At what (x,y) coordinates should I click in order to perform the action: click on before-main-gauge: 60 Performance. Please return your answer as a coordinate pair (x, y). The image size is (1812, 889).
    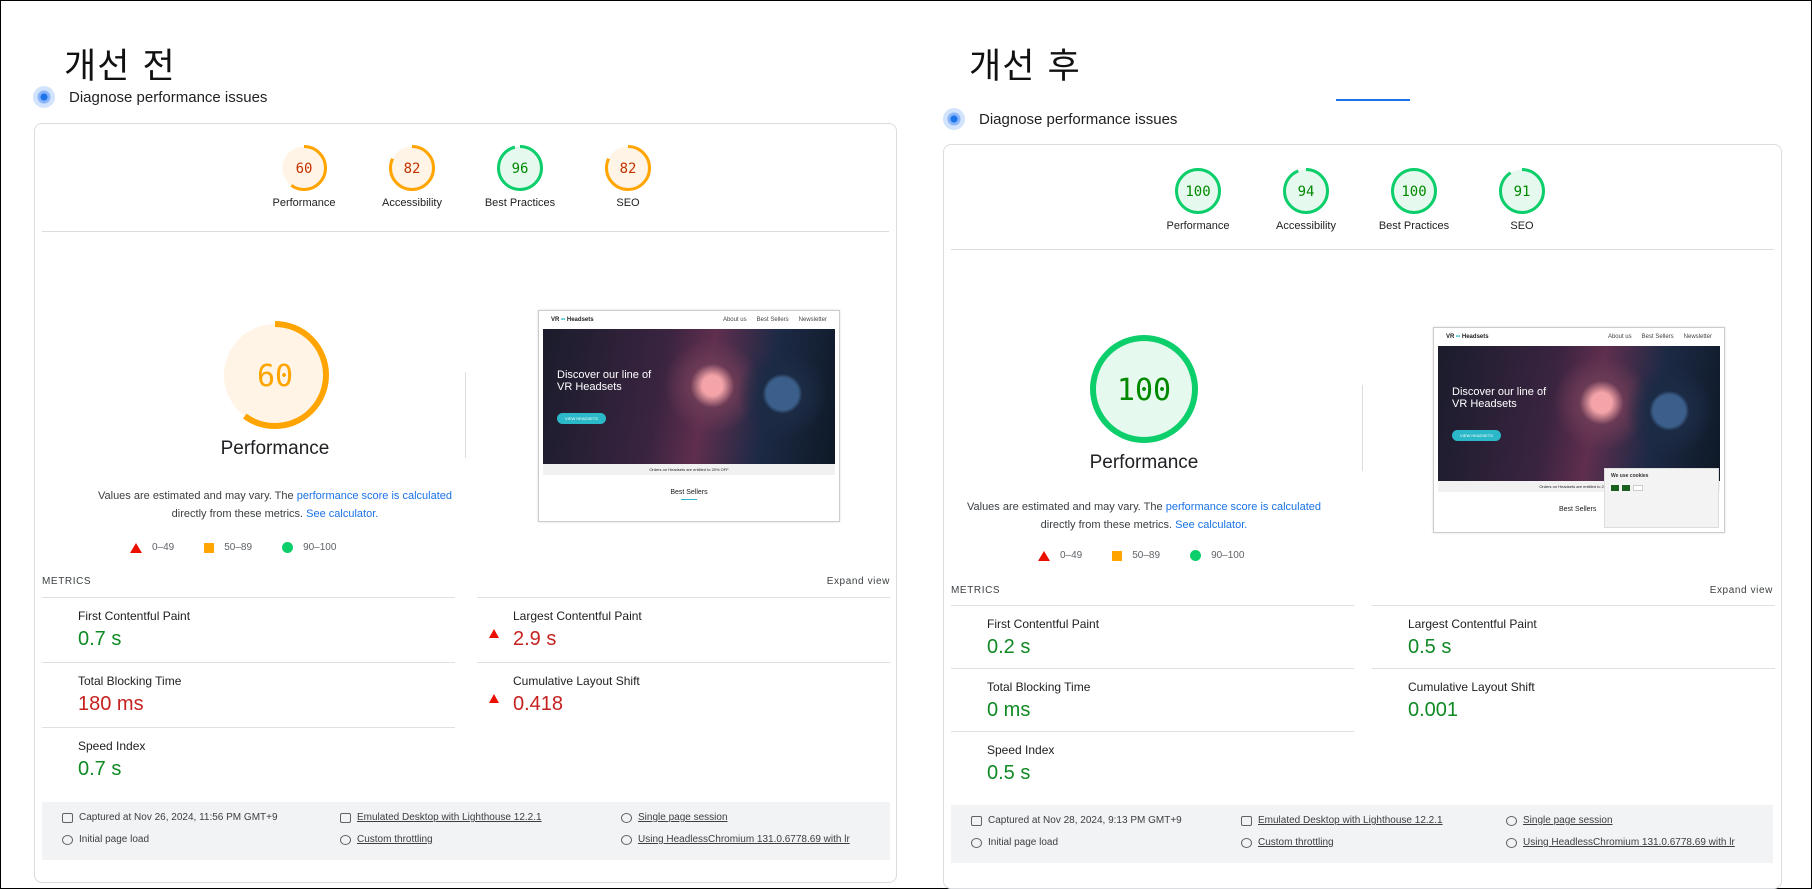
    Looking at the image, I should click on (275, 390).